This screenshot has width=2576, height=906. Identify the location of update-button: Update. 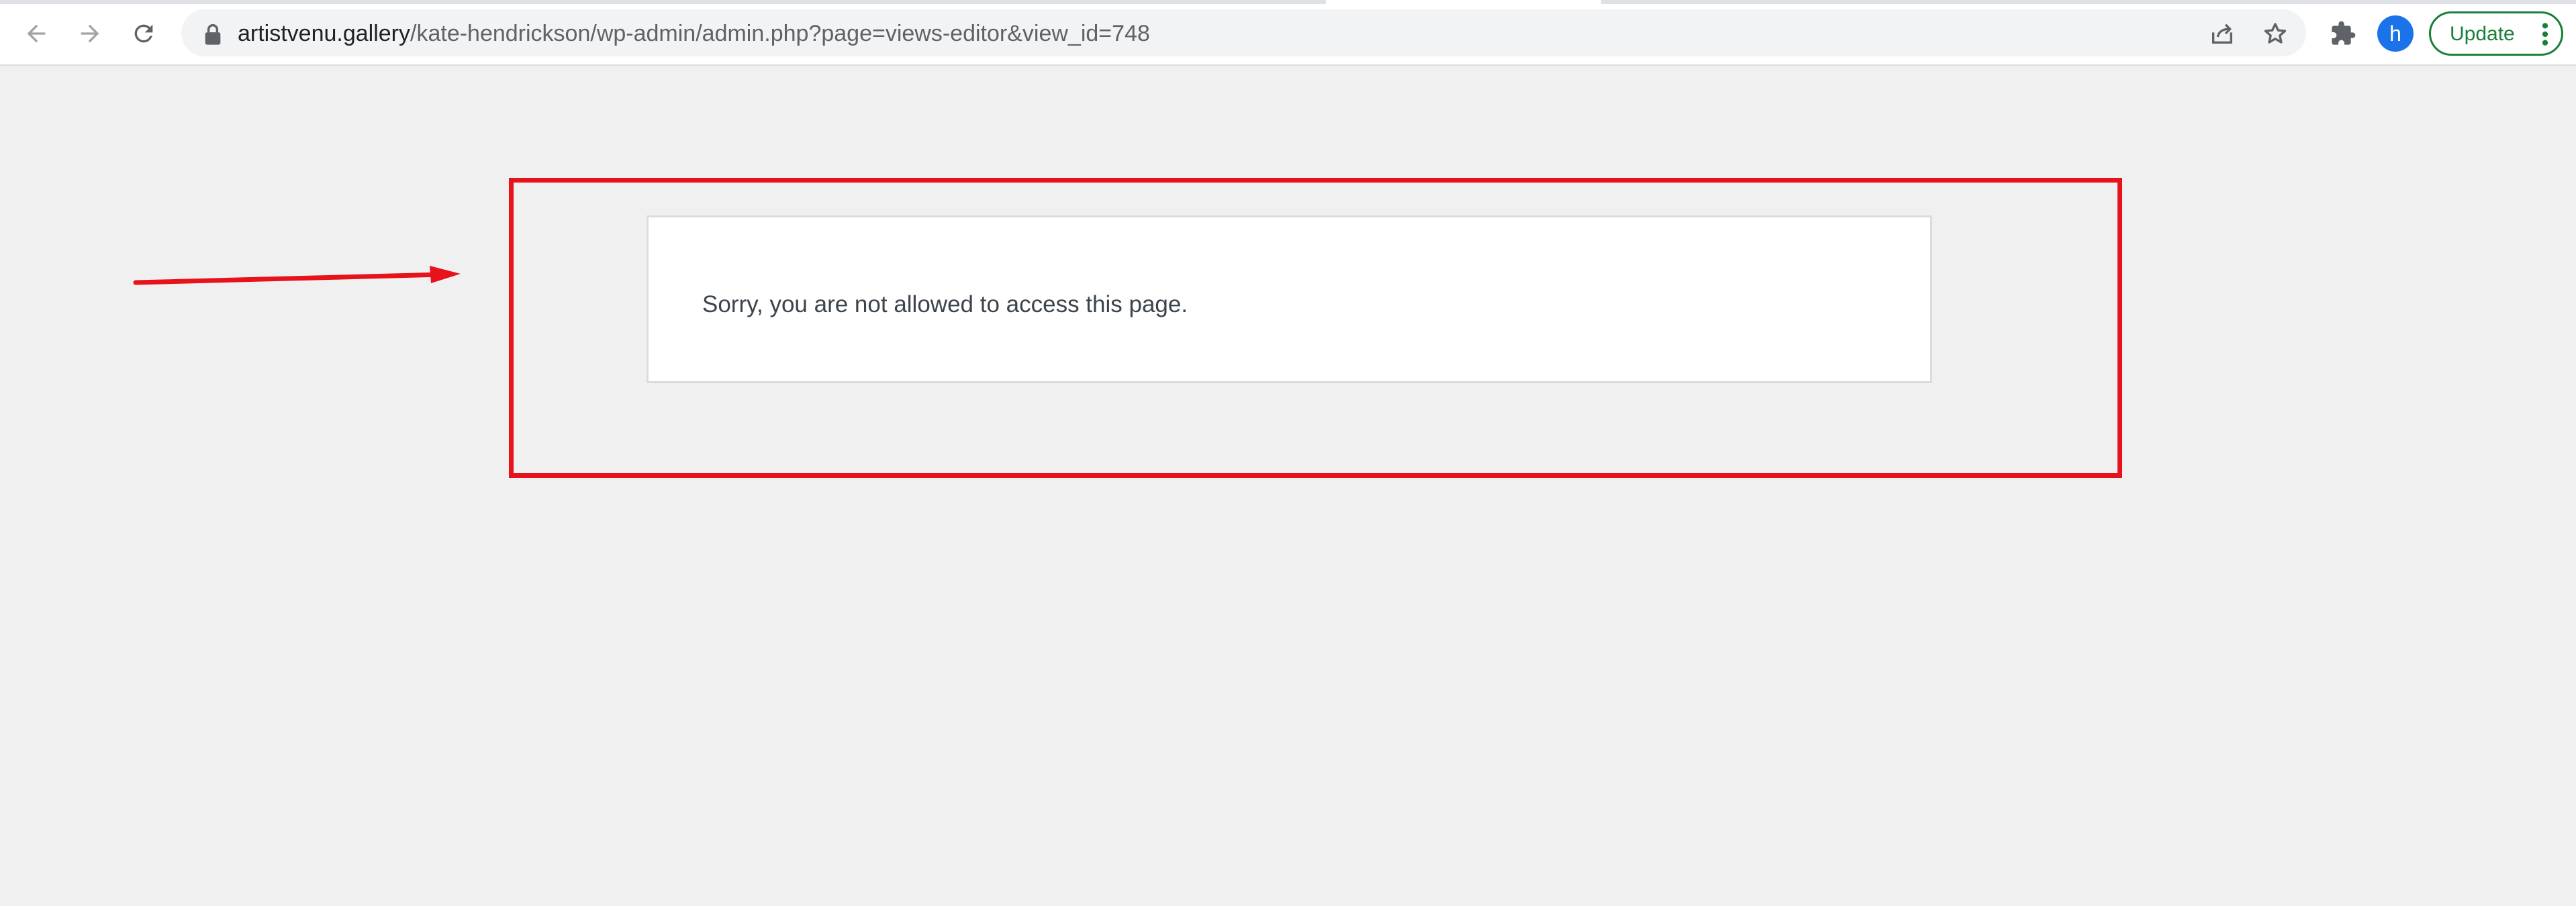
(2496, 33).